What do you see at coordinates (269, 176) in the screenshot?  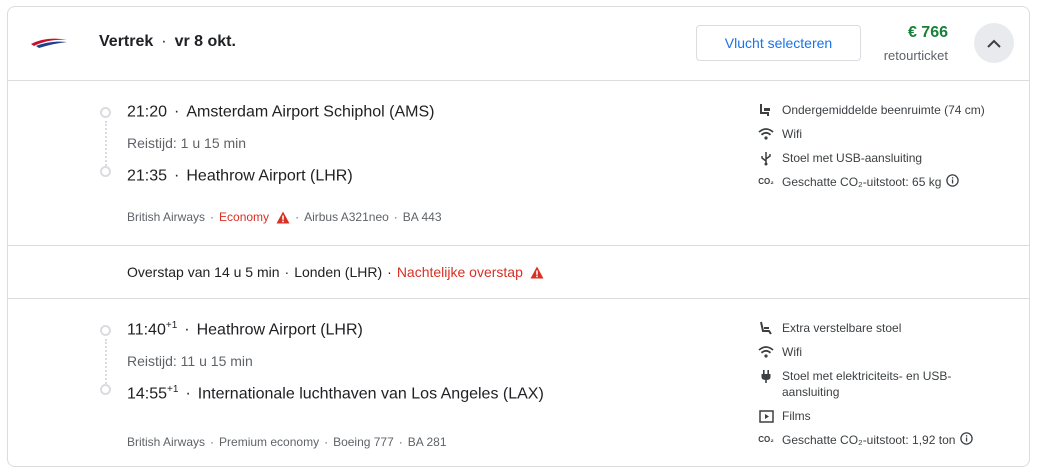 I see `arrival-airport: Heathrow Airport (LHR)` at bounding box center [269, 176].